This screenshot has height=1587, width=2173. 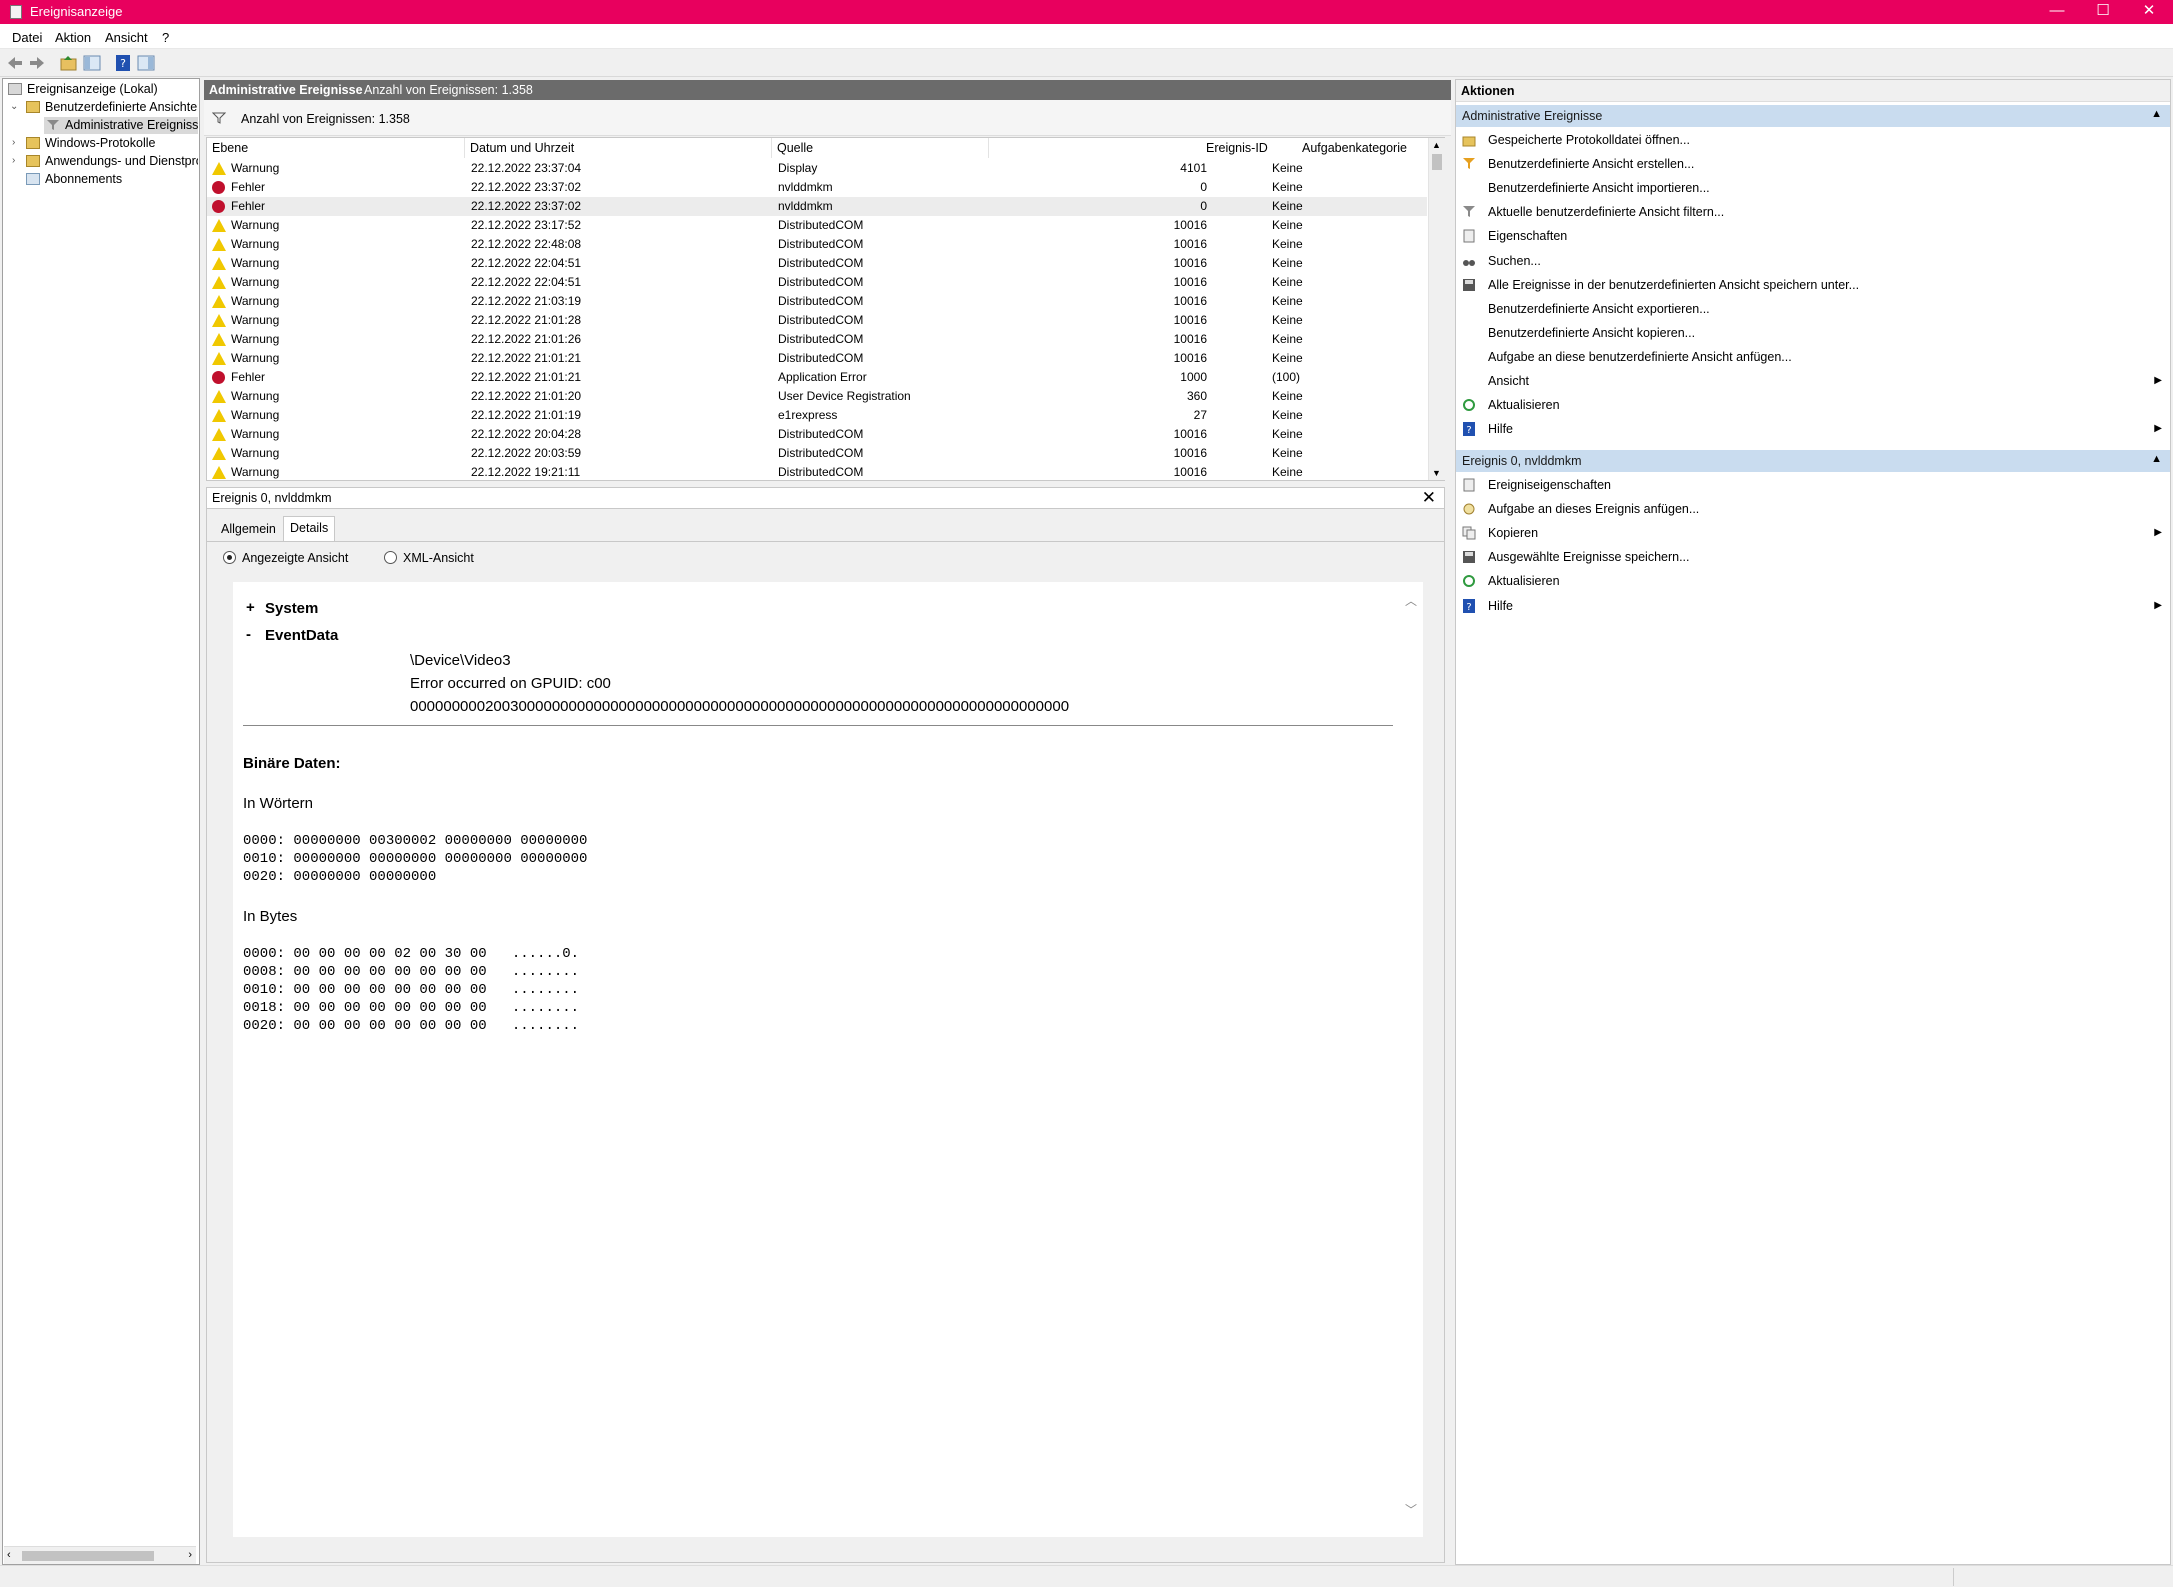 What do you see at coordinates (92, 63) in the screenshot?
I see `show-hide-tree-icon` at bounding box center [92, 63].